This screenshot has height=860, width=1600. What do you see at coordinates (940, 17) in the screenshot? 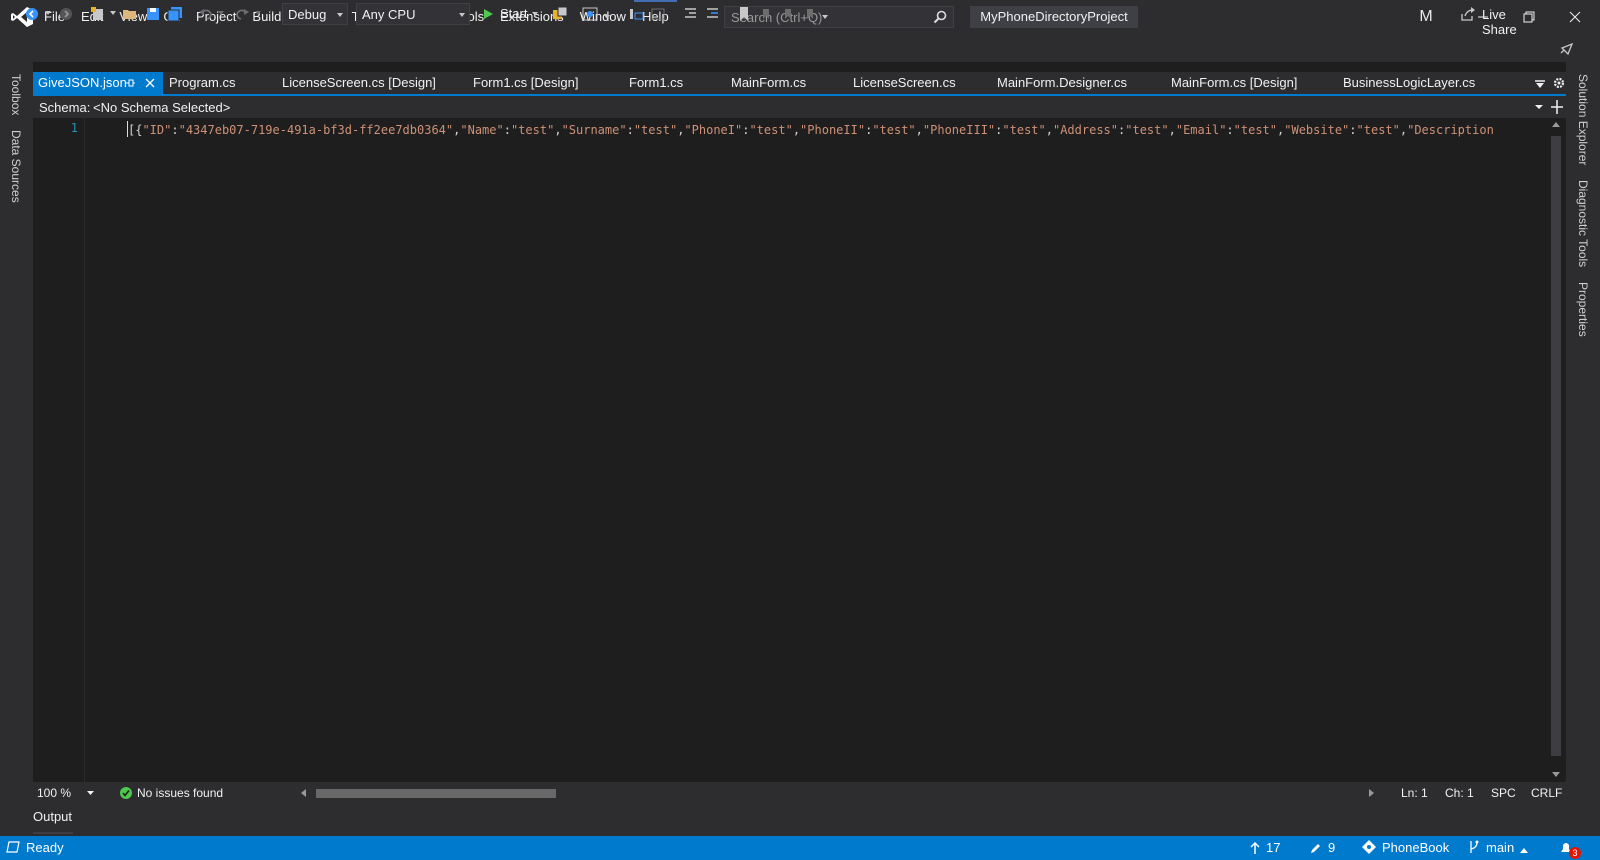
I see `search-icon` at bounding box center [940, 17].